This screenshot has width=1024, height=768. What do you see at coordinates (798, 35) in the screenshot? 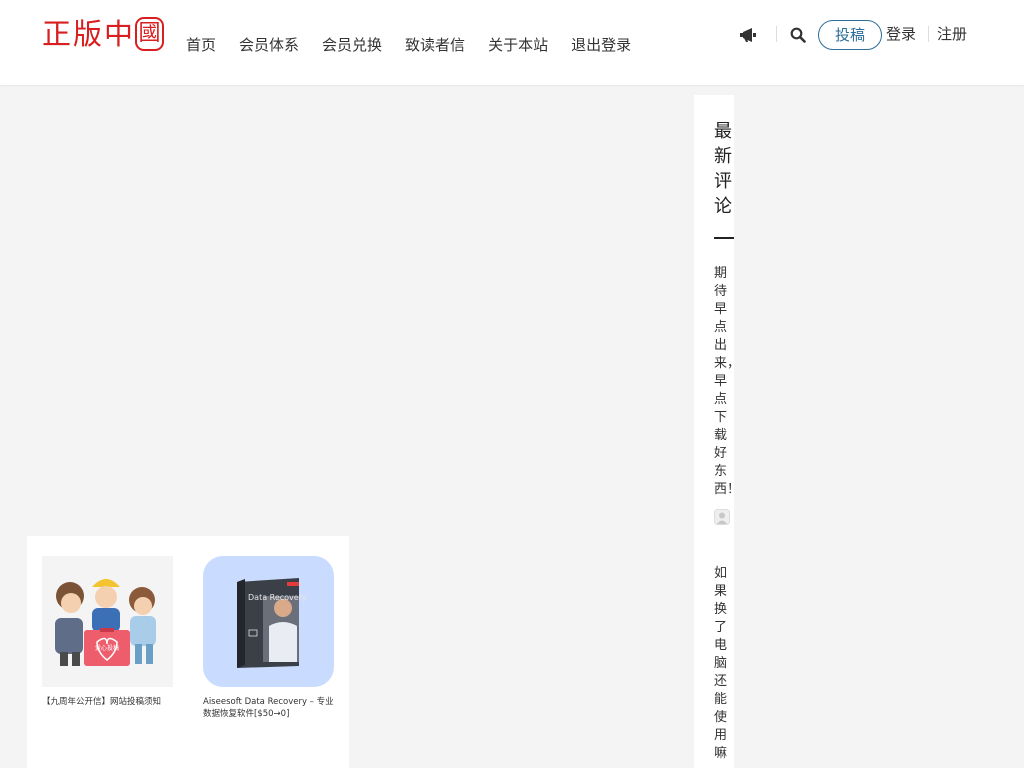
I see `search-icon` at bounding box center [798, 35].